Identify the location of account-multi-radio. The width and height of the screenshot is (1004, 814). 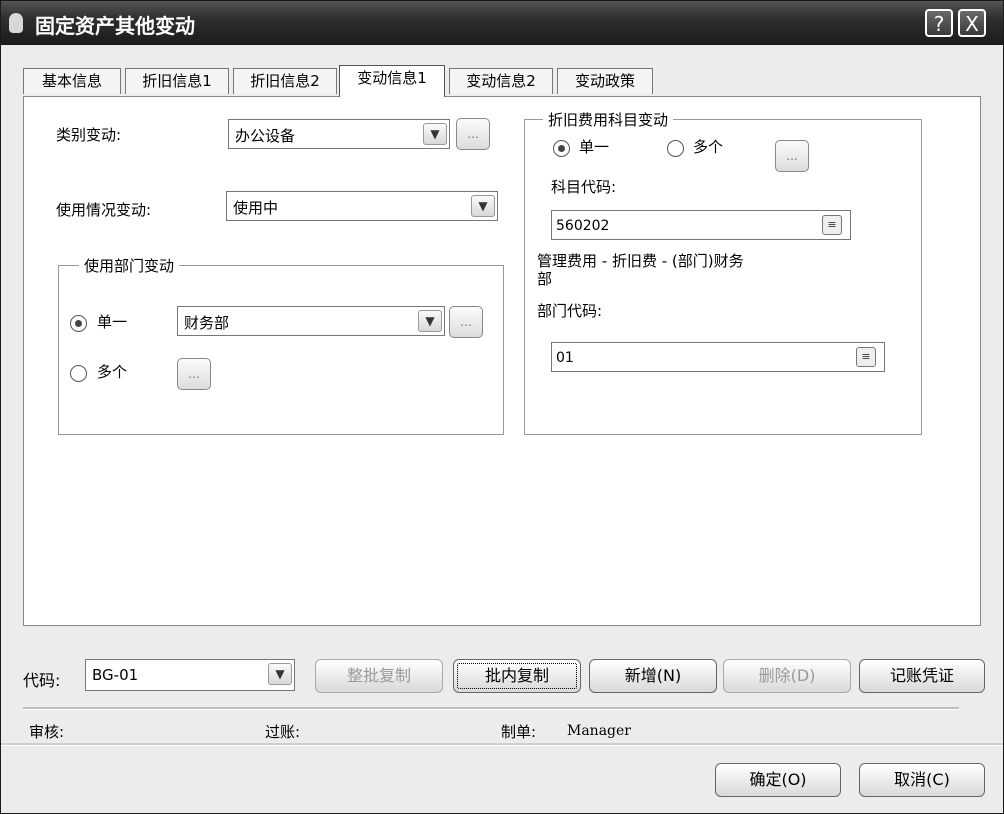
(675, 148).